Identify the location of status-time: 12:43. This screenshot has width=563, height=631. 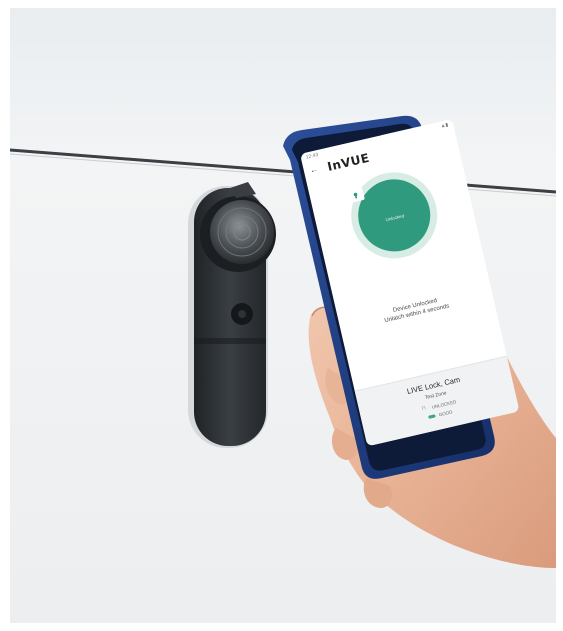
(312, 156).